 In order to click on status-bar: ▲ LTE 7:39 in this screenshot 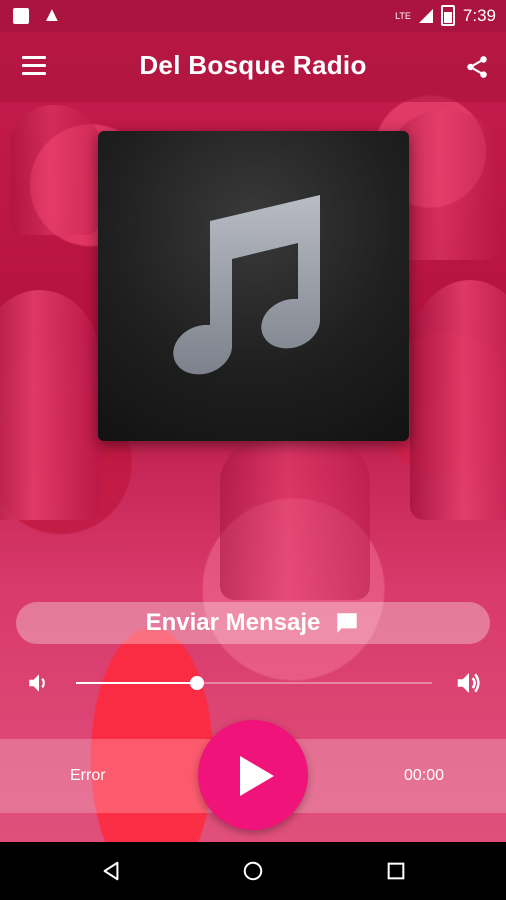, I will do `click(253, 16)`.